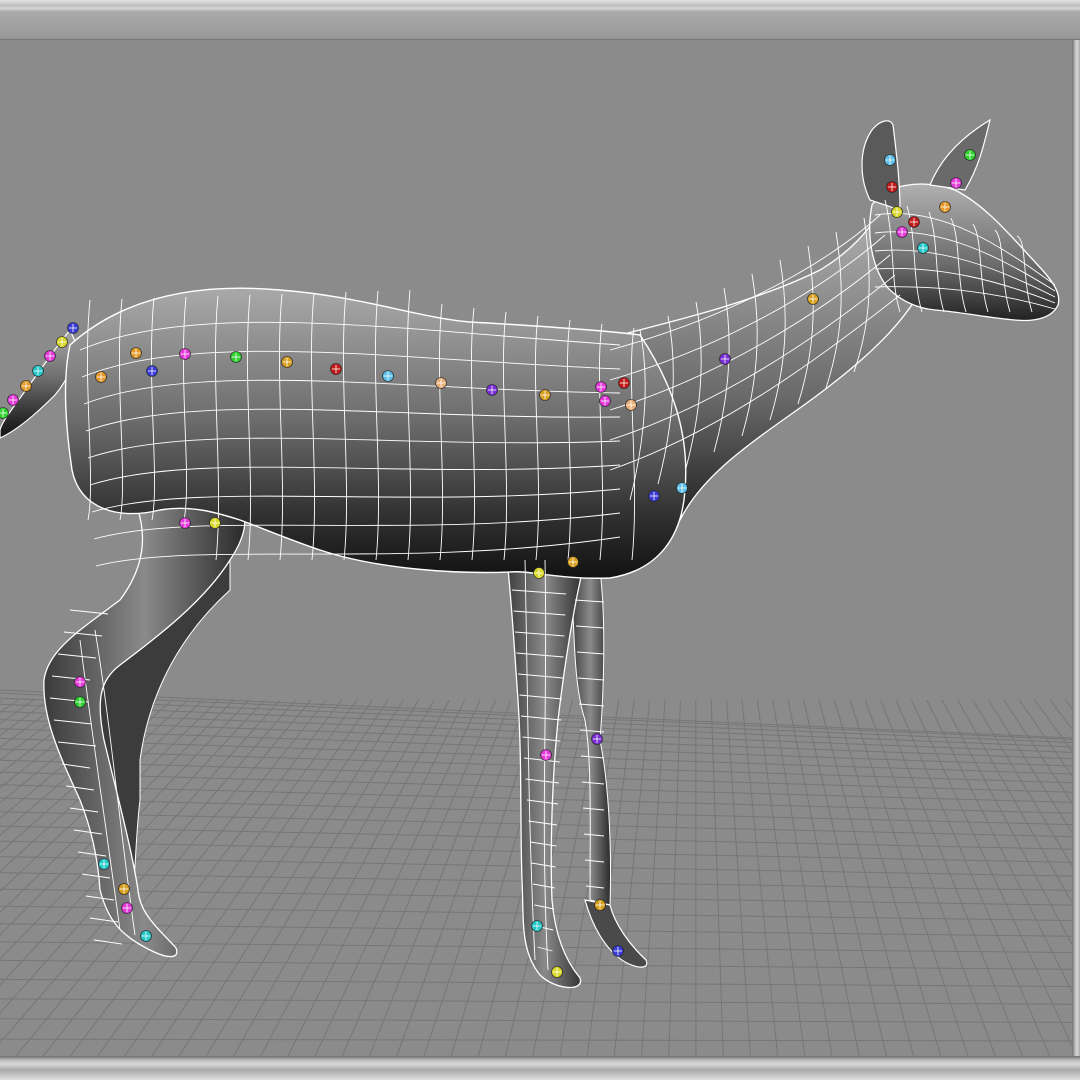 This screenshot has height=1080, width=1080. I want to click on left-ear-mesh, so click(881, 165).